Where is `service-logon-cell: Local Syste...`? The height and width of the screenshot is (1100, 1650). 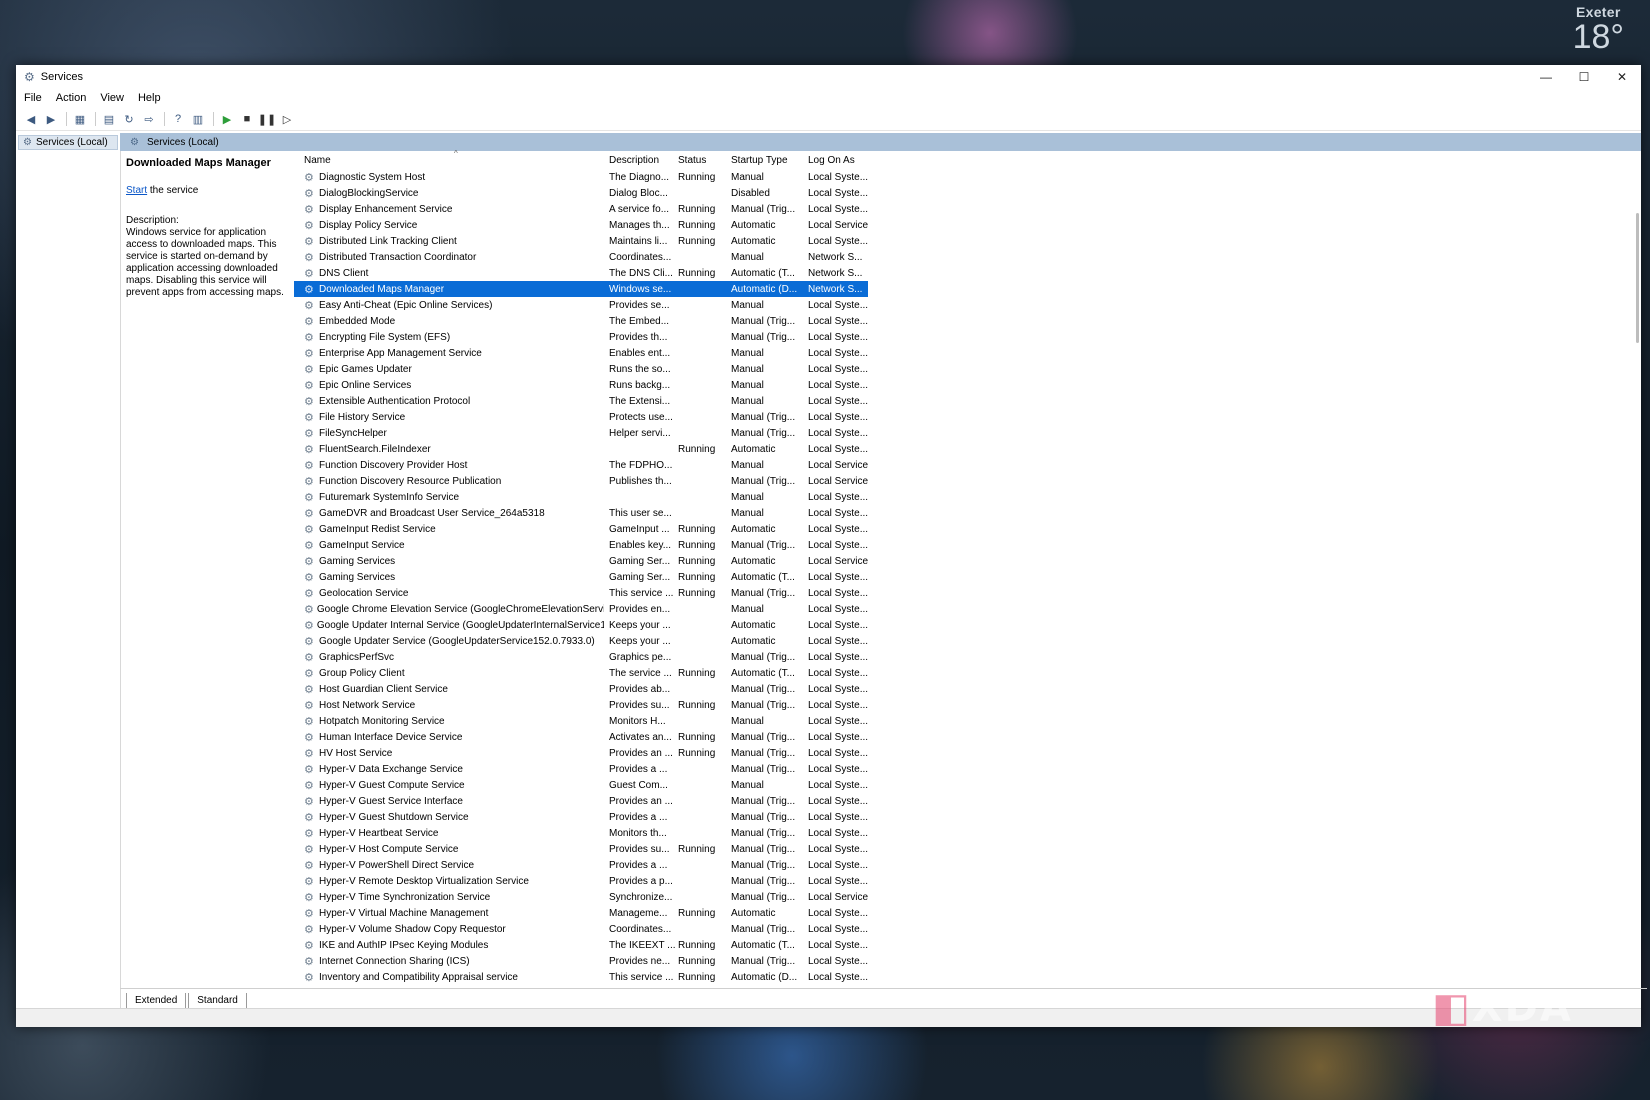
service-logon-cell: Local Syste... is located at coordinates (836, 497).